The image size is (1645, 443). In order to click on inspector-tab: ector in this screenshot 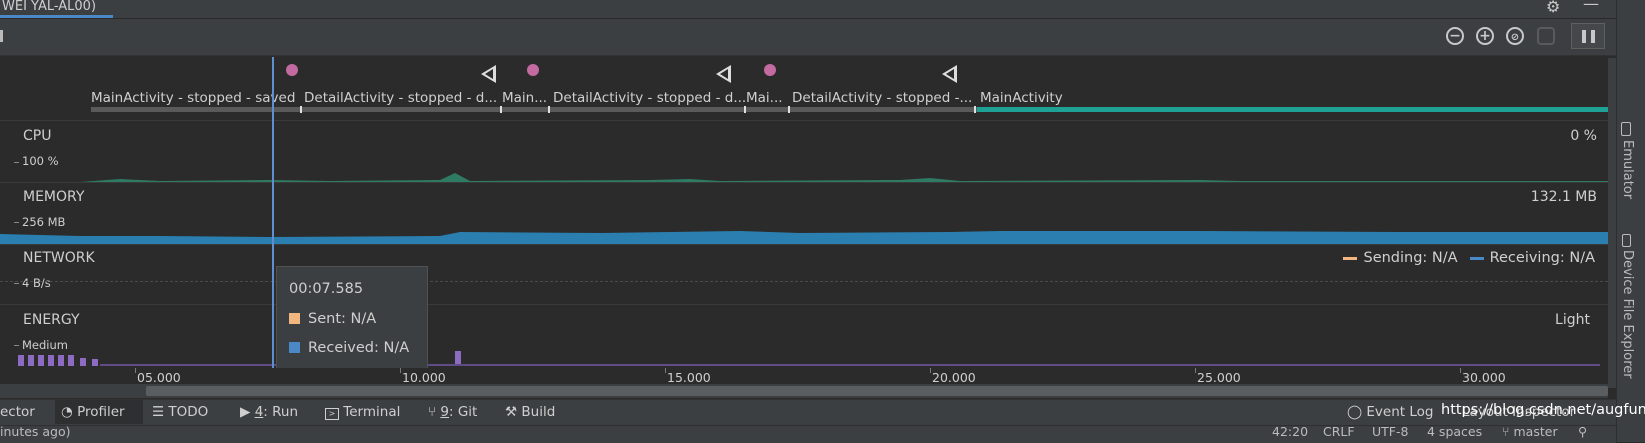, I will do `click(17, 412)`.